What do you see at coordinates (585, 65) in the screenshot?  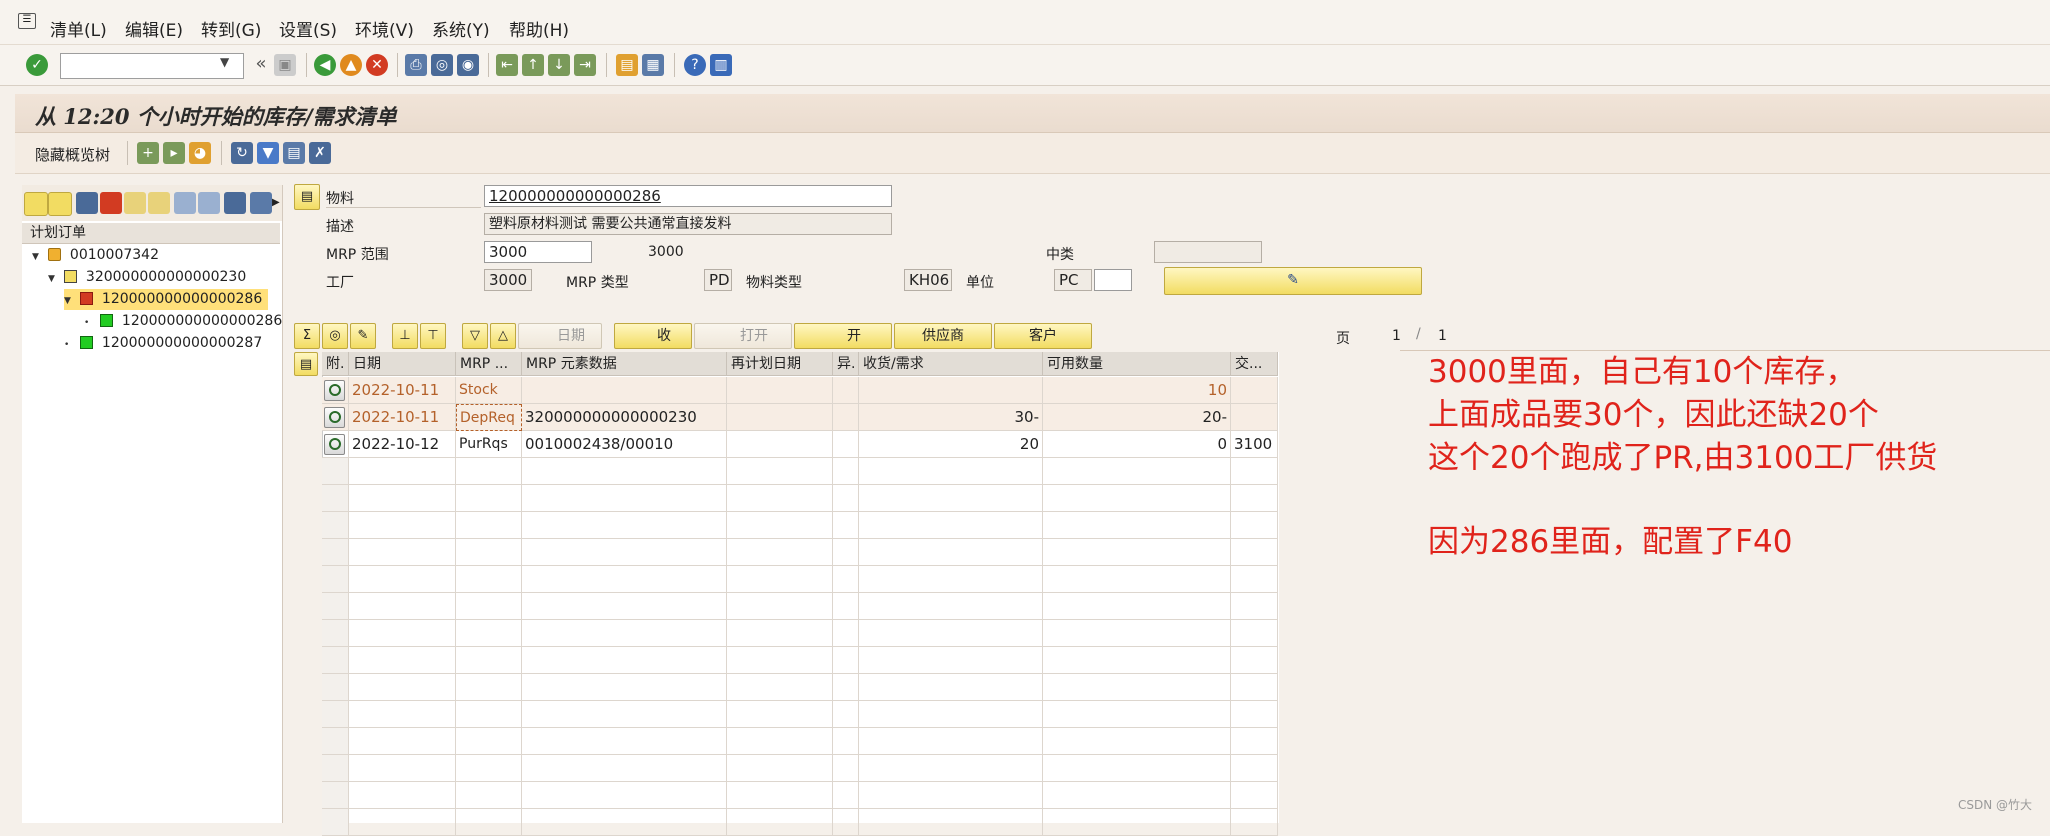 I see `last-page-icon: ⇥` at bounding box center [585, 65].